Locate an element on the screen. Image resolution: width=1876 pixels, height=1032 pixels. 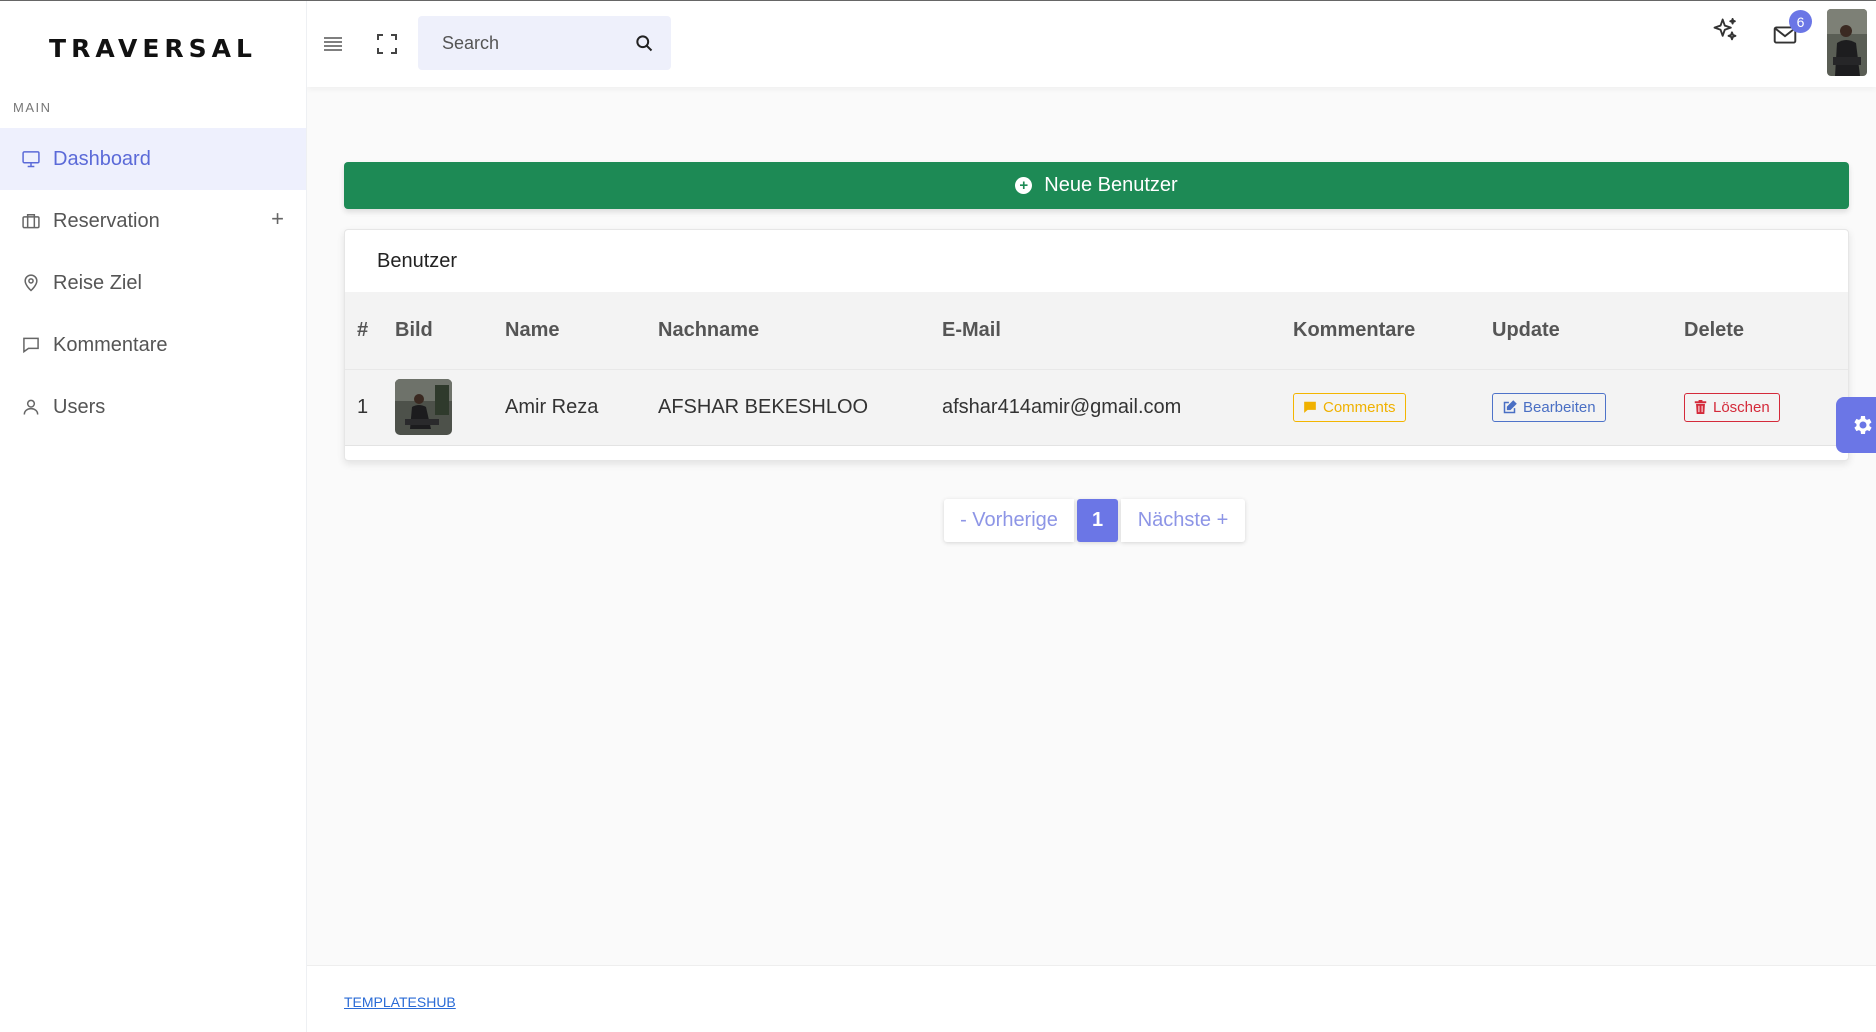
edit-button-label: Bearbeiten is located at coordinates (1559, 407).